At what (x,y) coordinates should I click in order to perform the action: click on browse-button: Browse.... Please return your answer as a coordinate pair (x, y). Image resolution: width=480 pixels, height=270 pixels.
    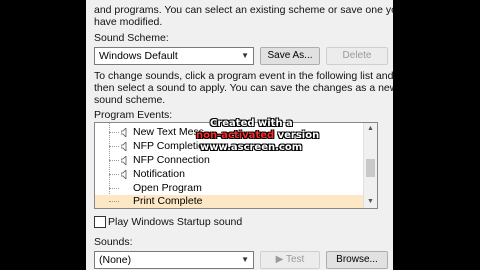
    Looking at the image, I should click on (357, 260).